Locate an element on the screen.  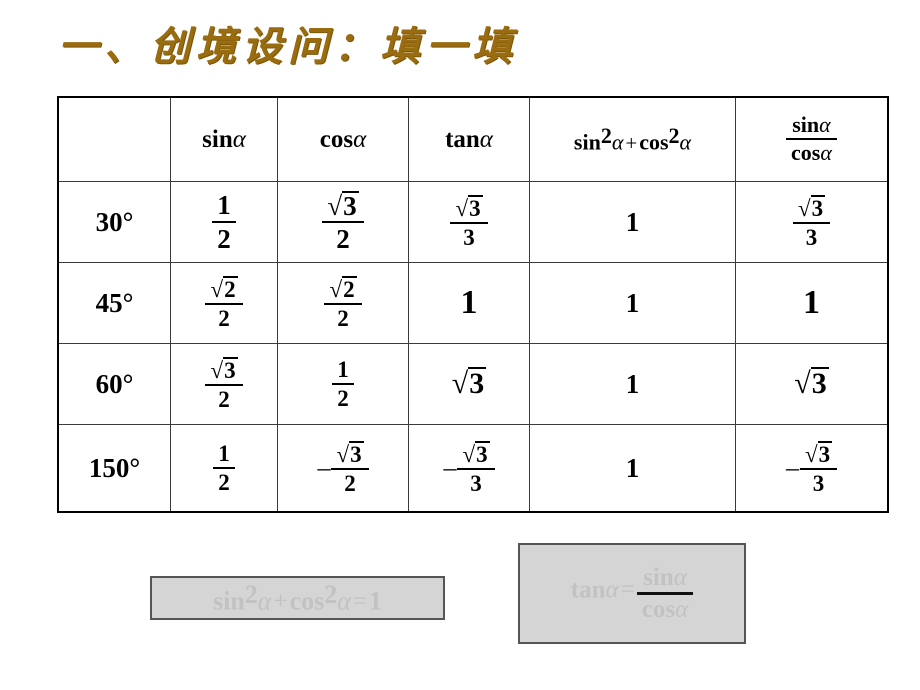
ratio-value-cell: – √3 3 is located at coordinates (811, 468).